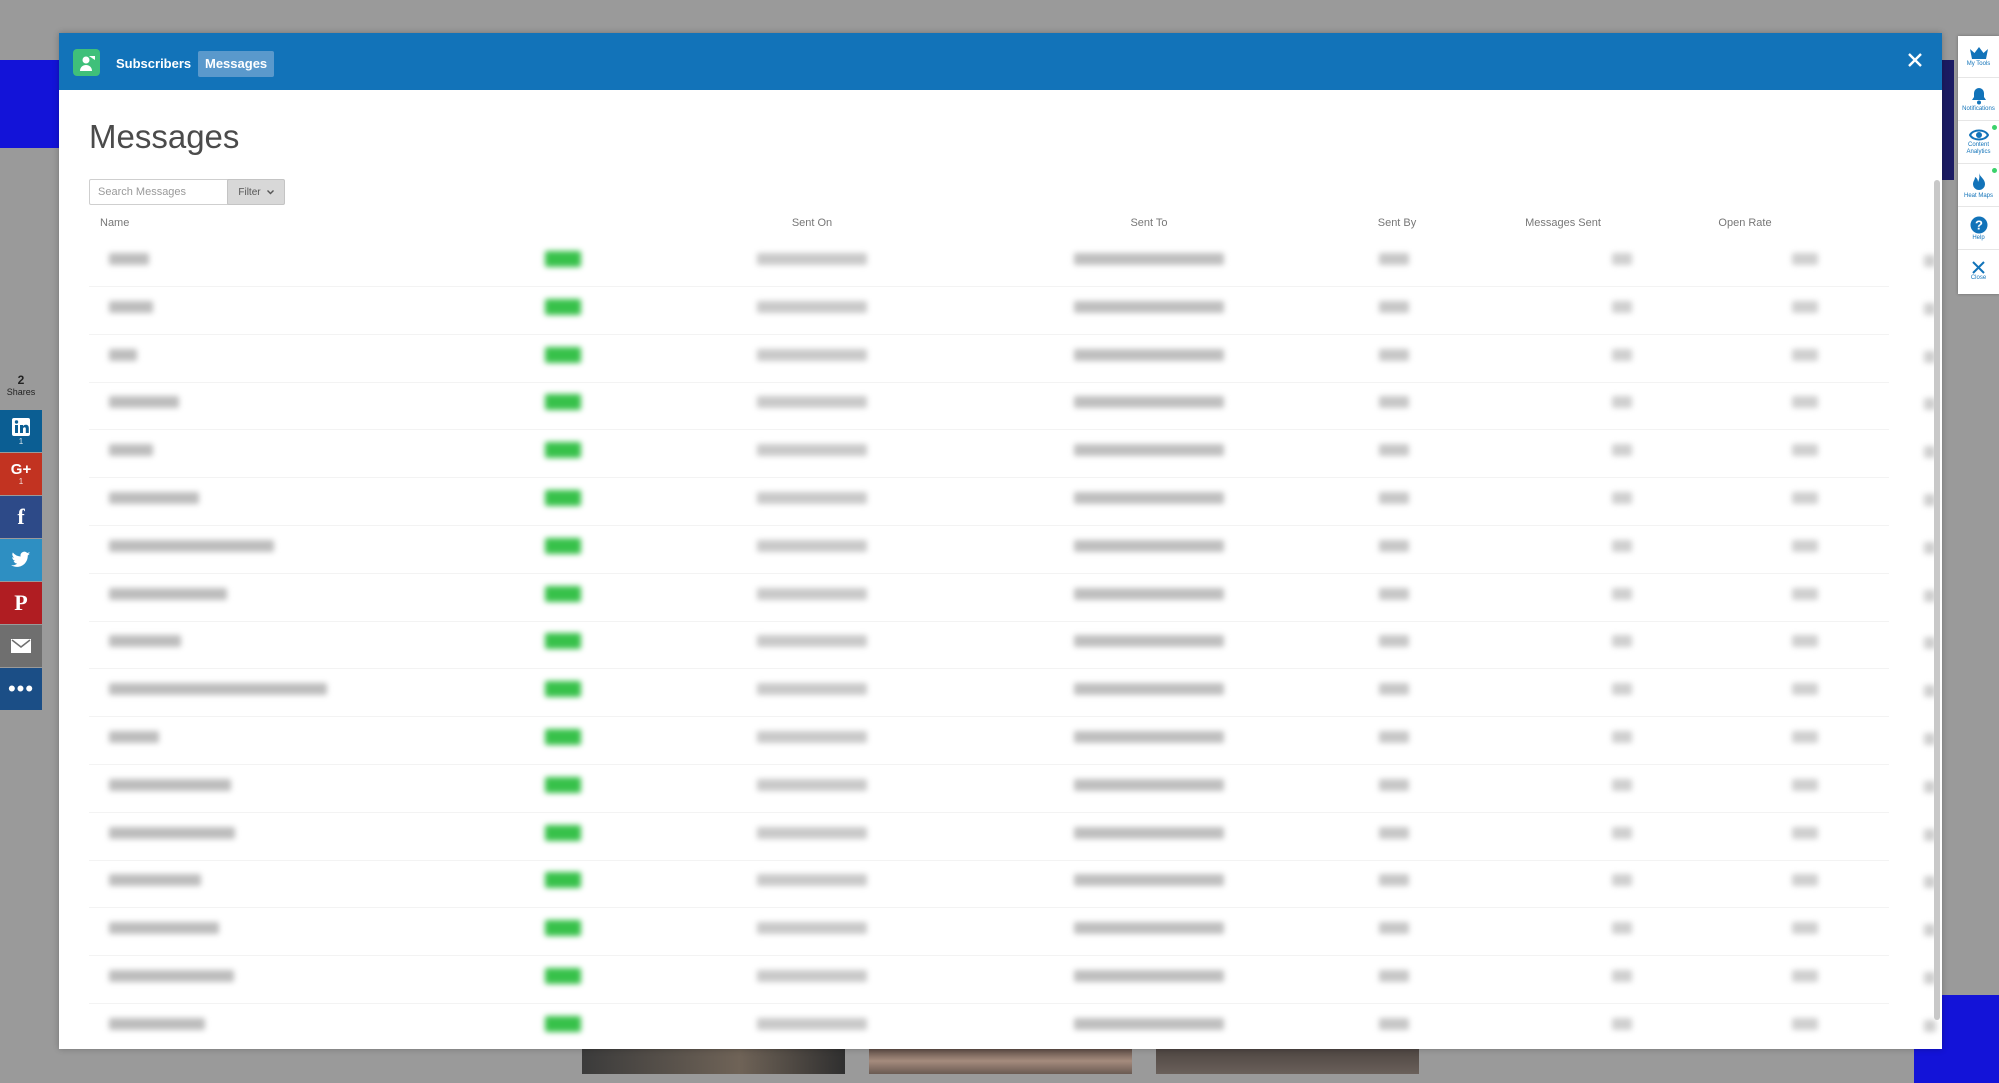 This screenshot has height=1083, width=1999. Describe the element at coordinates (21, 689) in the screenshot. I see `share-more-button: •••` at that location.